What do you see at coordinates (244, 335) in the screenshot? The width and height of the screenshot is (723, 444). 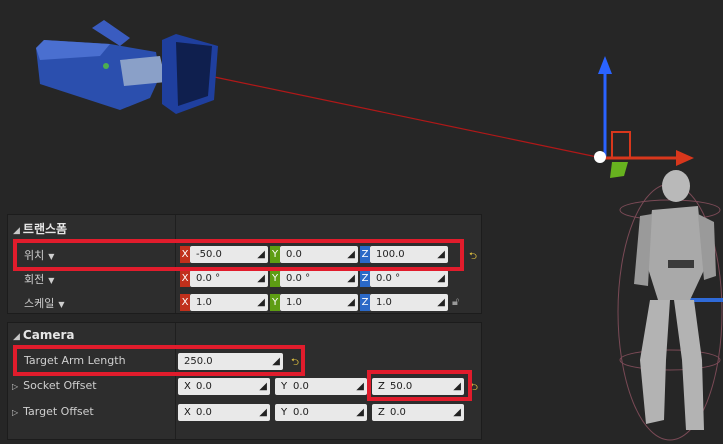 I see `camera-section-header: ◢ Camera` at bounding box center [244, 335].